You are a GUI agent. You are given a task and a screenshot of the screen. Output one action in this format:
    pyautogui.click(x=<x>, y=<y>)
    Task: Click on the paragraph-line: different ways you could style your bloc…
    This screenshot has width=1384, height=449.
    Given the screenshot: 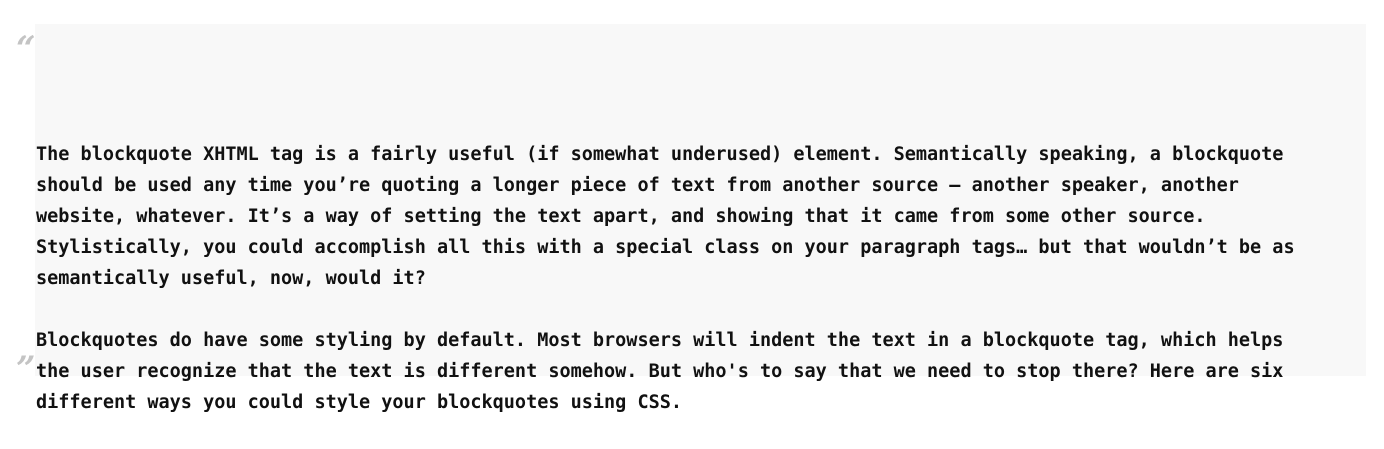 What is the action you would take?
    pyautogui.click(x=359, y=402)
    